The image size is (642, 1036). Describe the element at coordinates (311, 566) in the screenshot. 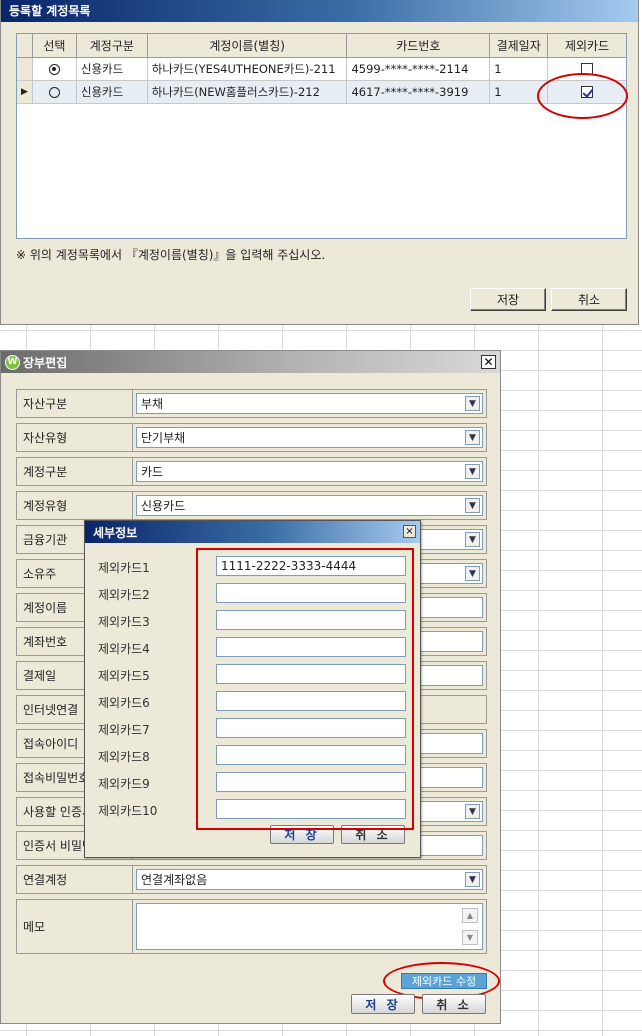

I see `exclude-card-input: 1111-2222-3333-4444` at that location.